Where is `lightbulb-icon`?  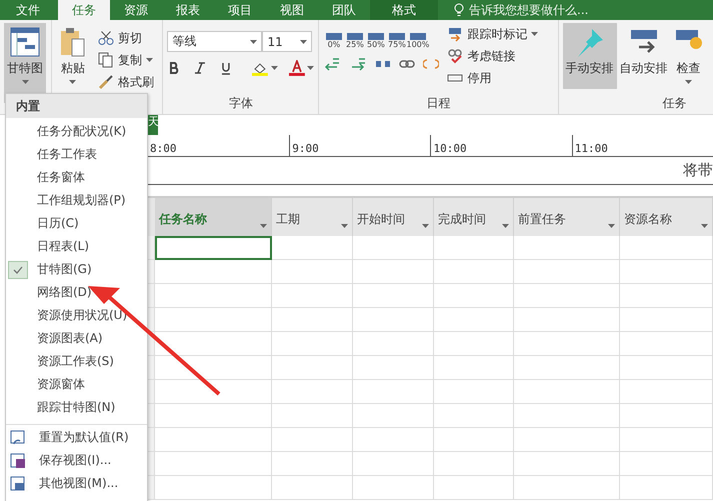
lightbulb-icon is located at coordinates (459, 10).